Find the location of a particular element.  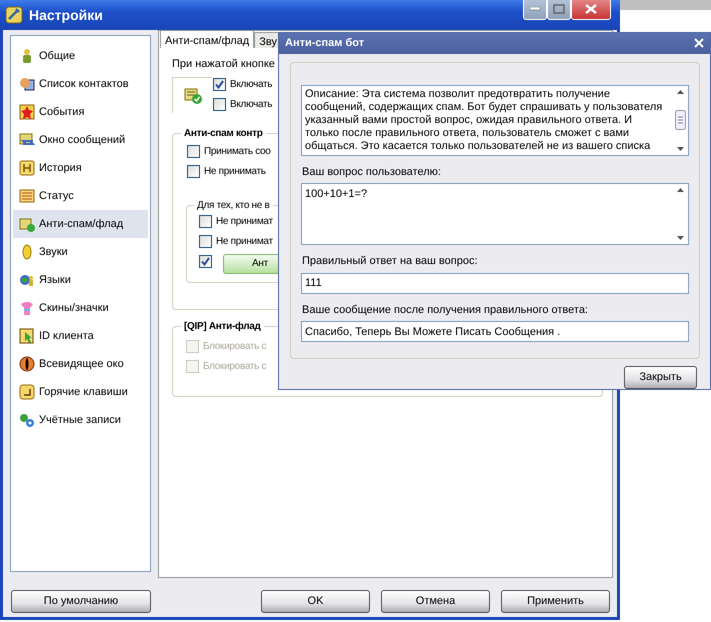

field-label: Ваш вопрос пользователю: is located at coordinates (372, 172).